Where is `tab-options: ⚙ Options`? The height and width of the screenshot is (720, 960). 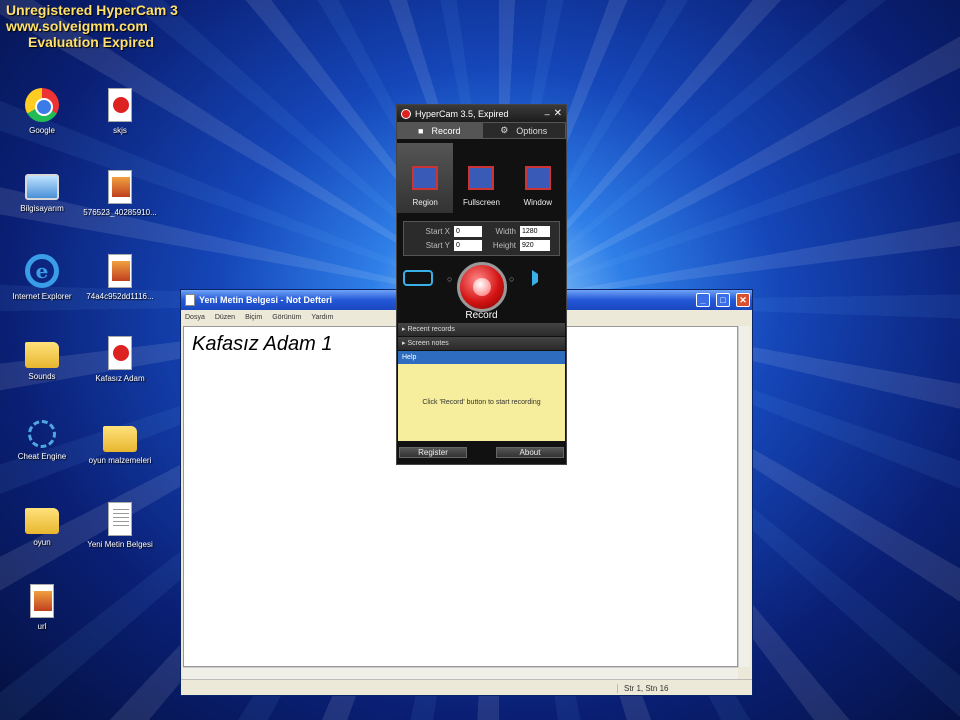 tab-options: ⚙ Options is located at coordinates (523, 130).